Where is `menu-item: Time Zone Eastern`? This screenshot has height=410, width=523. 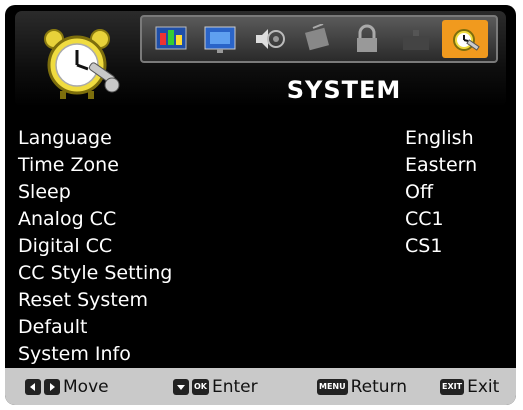
menu-item: Time Zone Eastern is located at coordinates (258, 165).